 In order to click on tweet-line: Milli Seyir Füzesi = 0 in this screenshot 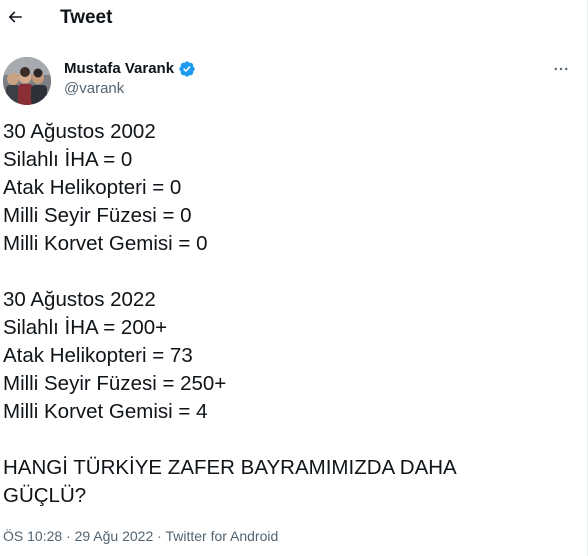, I will do `click(97, 215)`.